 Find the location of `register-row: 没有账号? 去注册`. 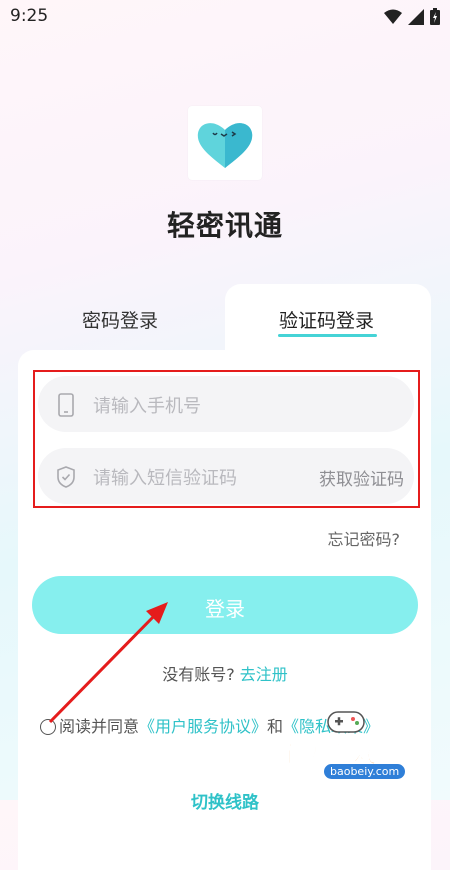

register-row: 没有账号? 去注册 is located at coordinates (225, 673).